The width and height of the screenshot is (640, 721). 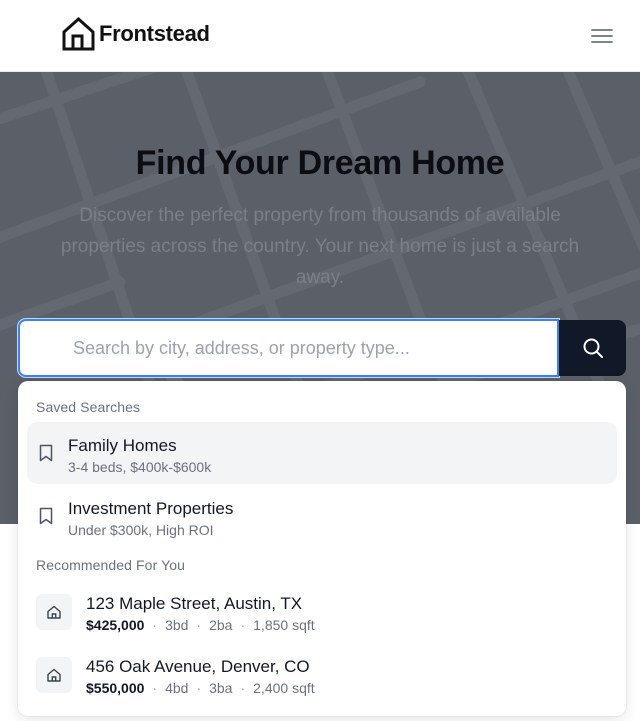 I want to click on listing-beds: 3bd, so click(x=177, y=625).